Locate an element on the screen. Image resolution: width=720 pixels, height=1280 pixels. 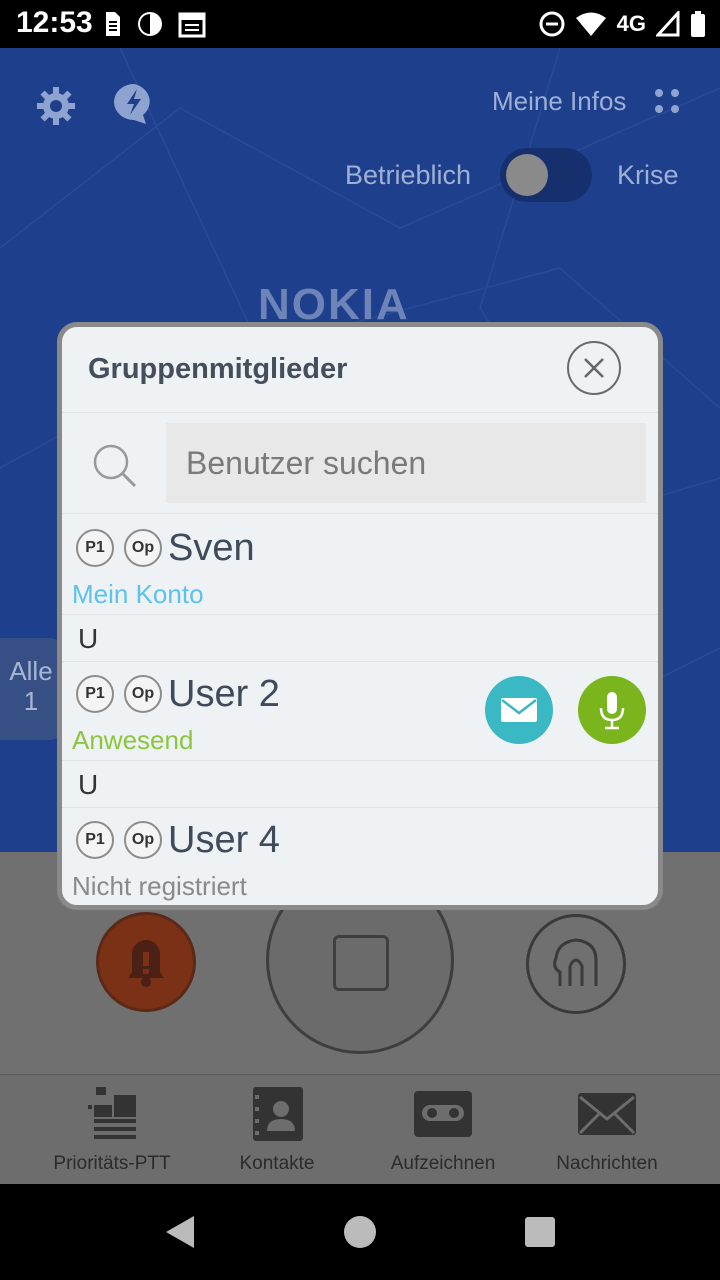
contacts-icon is located at coordinates (278, 1114).